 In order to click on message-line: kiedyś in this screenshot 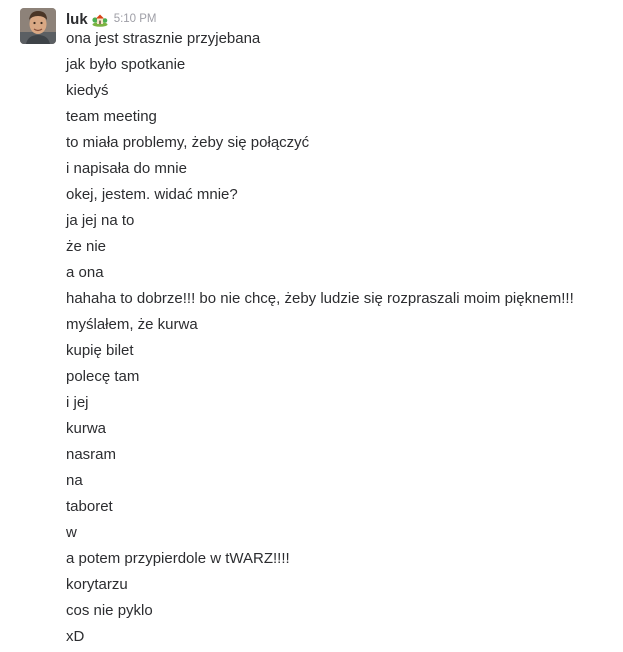, I will do `click(87, 90)`.